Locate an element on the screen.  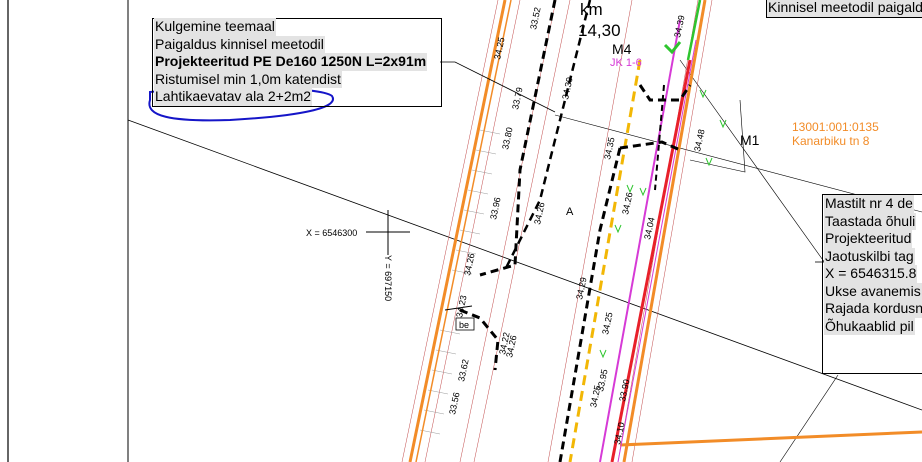
elevation-label: 34.35 is located at coordinates (609, 148).